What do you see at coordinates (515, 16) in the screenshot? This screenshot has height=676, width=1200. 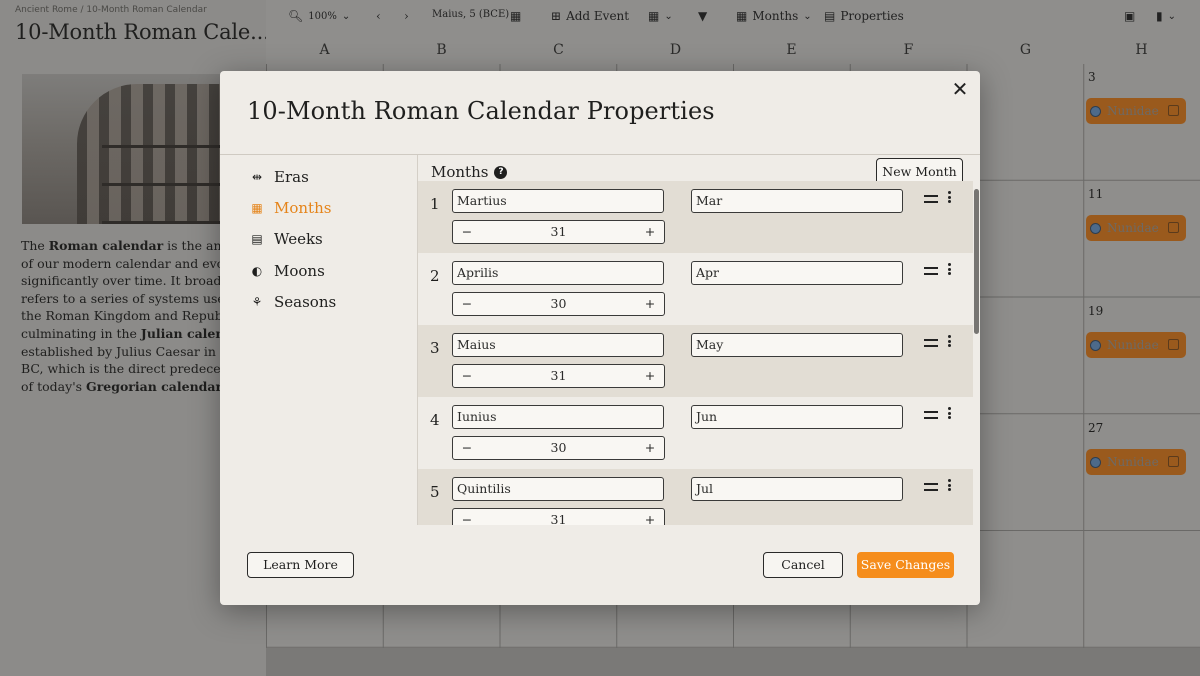 I see `calendar-today-button: ▦` at bounding box center [515, 16].